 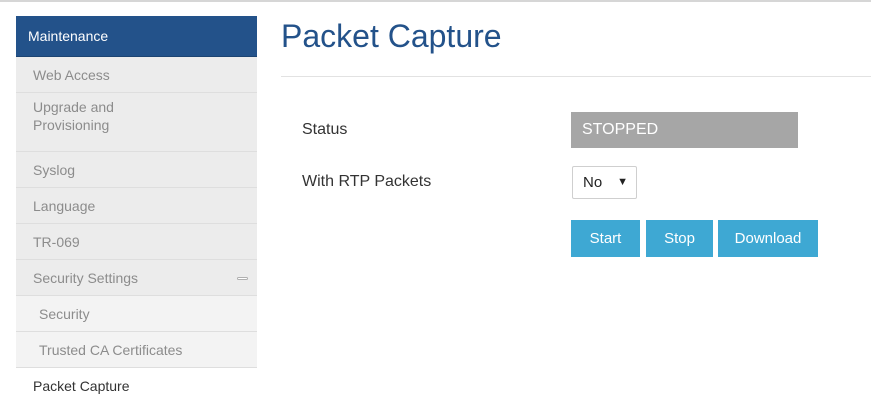 I want to click on sidebar-item-security-settings: Security Settings, so click(x=136, y=278).